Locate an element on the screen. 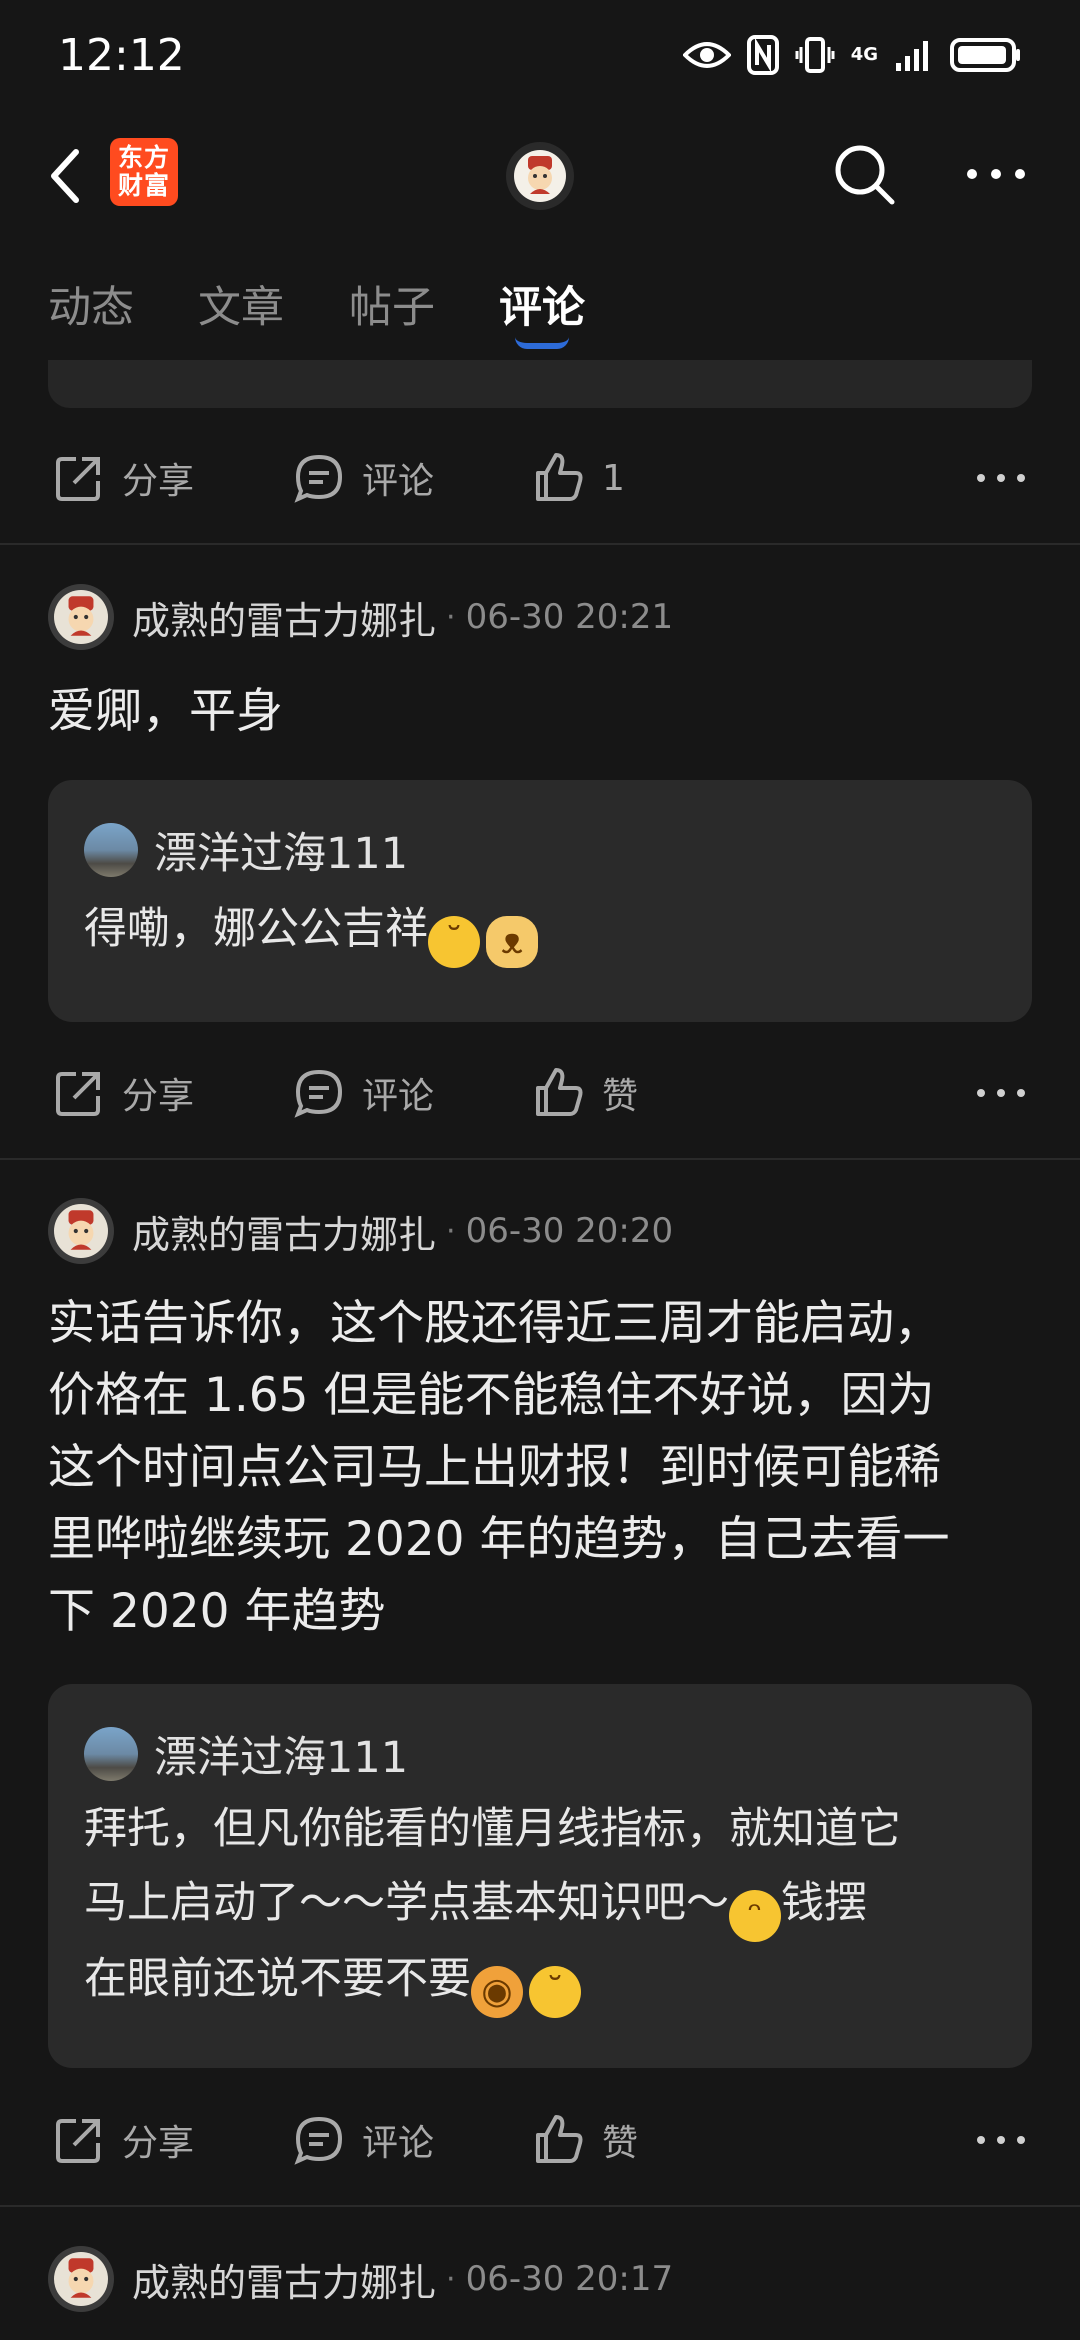 The height and width of the screenshot is (2340, 1080). comment-line: 价格在 1.65 但是能不能稳住不好说，因为 is located at coordinates (491, 1395).